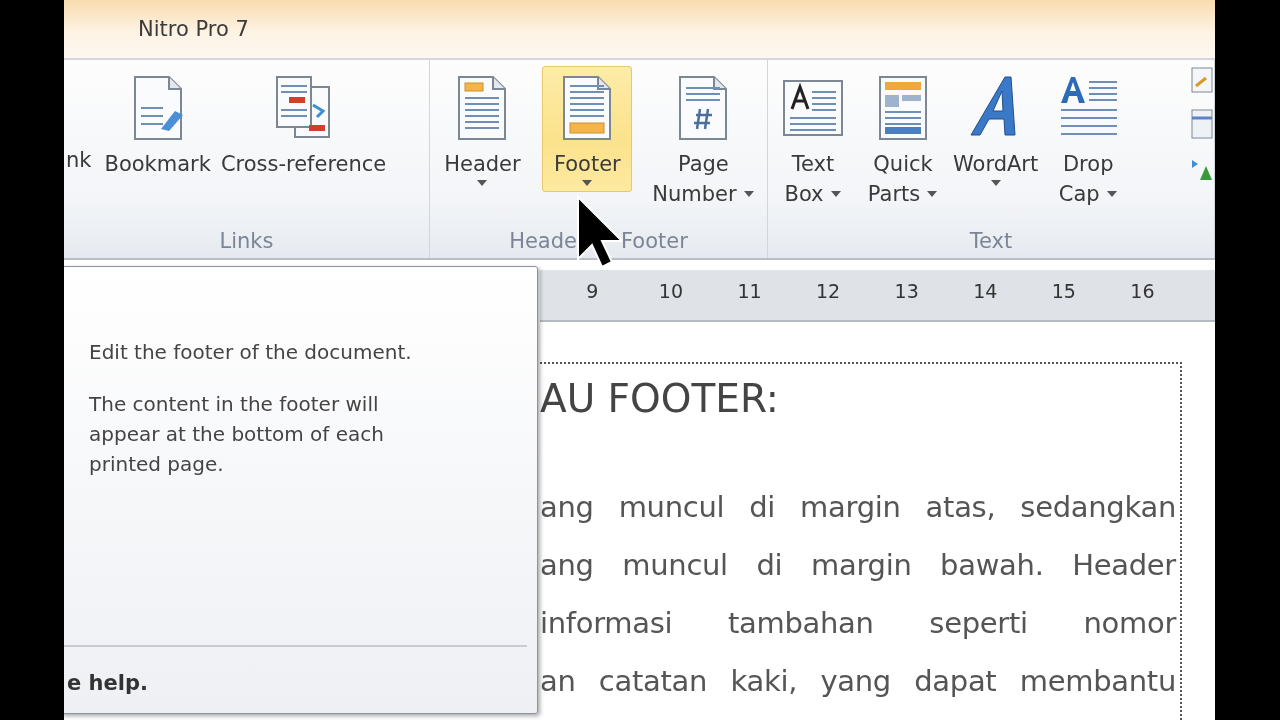  I want to click on group-label: Heade, so click(543, 241).